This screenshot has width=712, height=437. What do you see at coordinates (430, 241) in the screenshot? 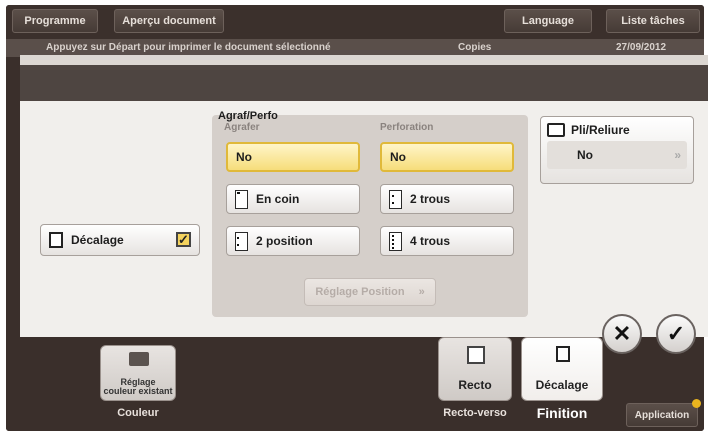
I see `perforation-4-trous-label: 4 trous` at bounding box center [430, 241].